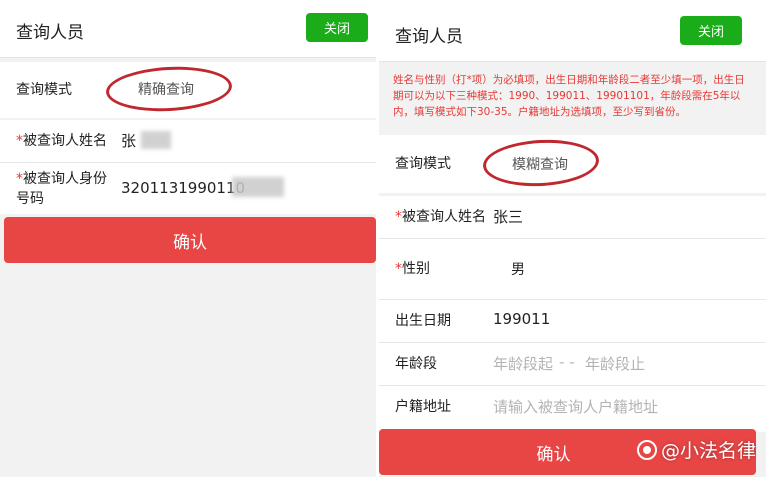 The image size is (766, 477). Describe the element at coordinates (553, 454) in the screenshot. I see `confirm-label: 确认` at that location.